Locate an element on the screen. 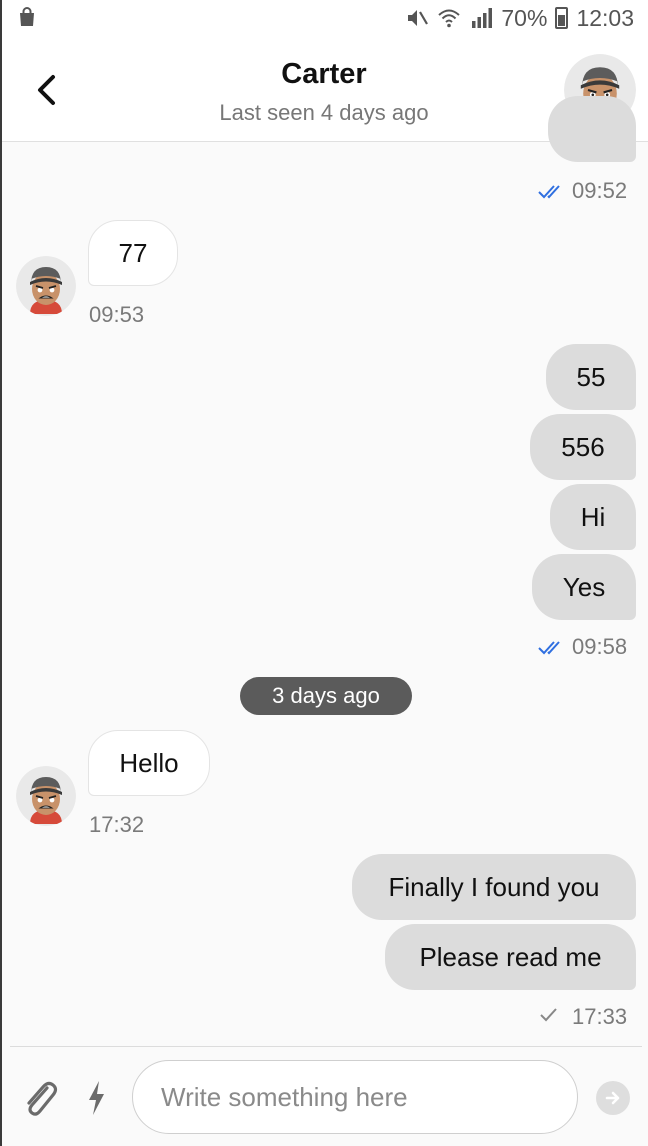 The height and width of the screenshot is (1146, 648). incoming-bubble: Hello is located at coordinates (149, 763).